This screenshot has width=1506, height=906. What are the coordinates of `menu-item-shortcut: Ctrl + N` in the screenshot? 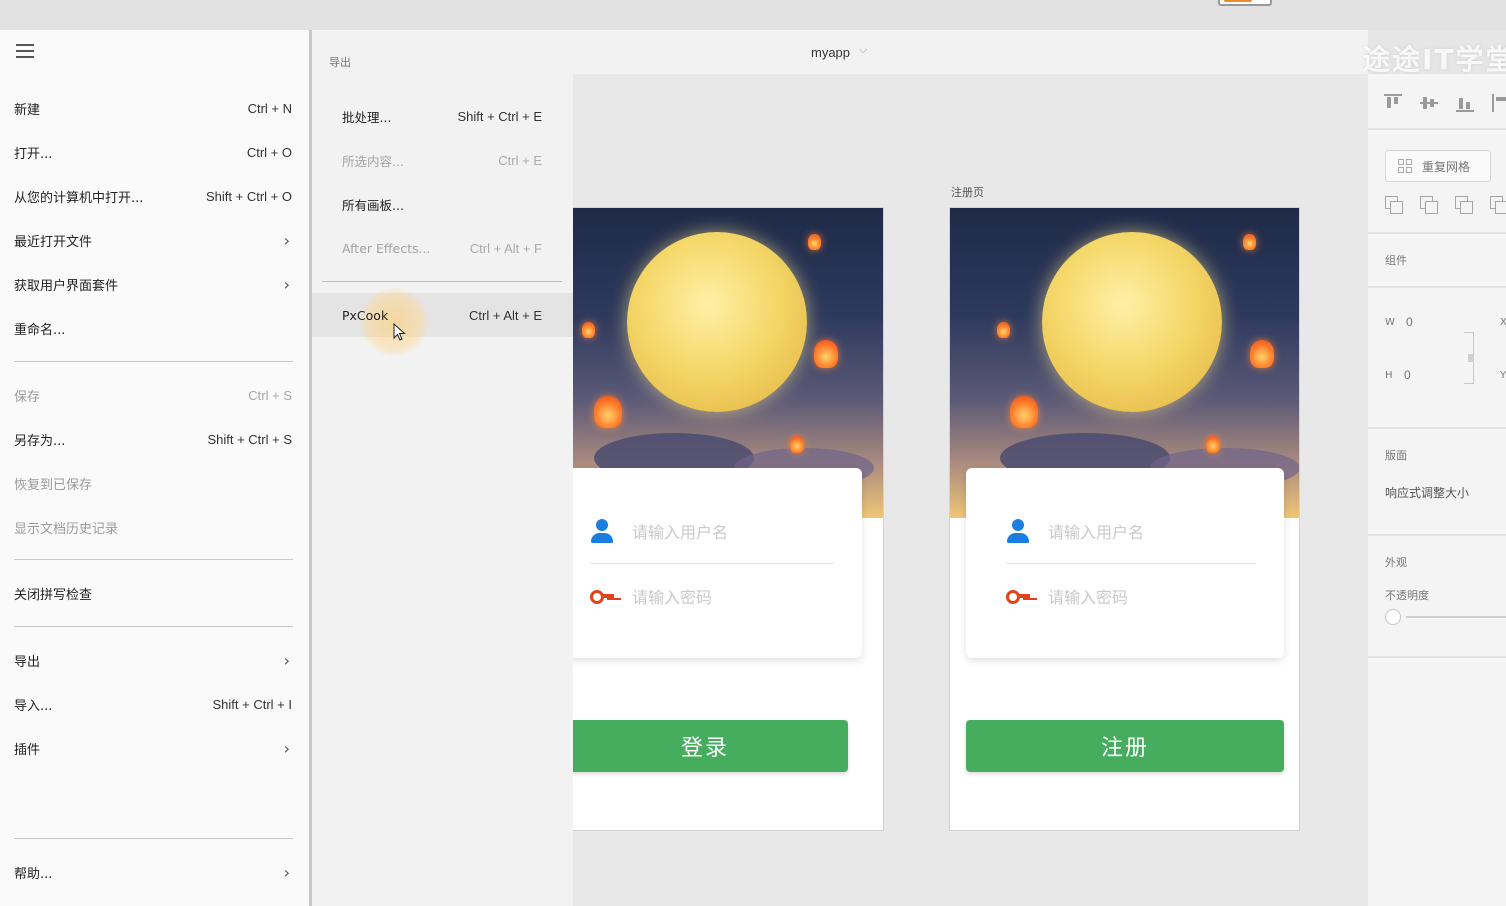 It's located at (269, 108).